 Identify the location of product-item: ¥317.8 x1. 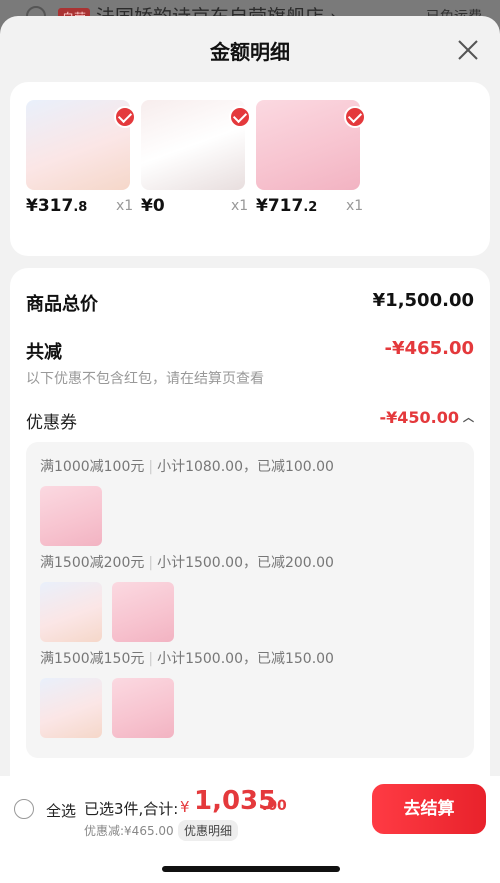
(82, 158).